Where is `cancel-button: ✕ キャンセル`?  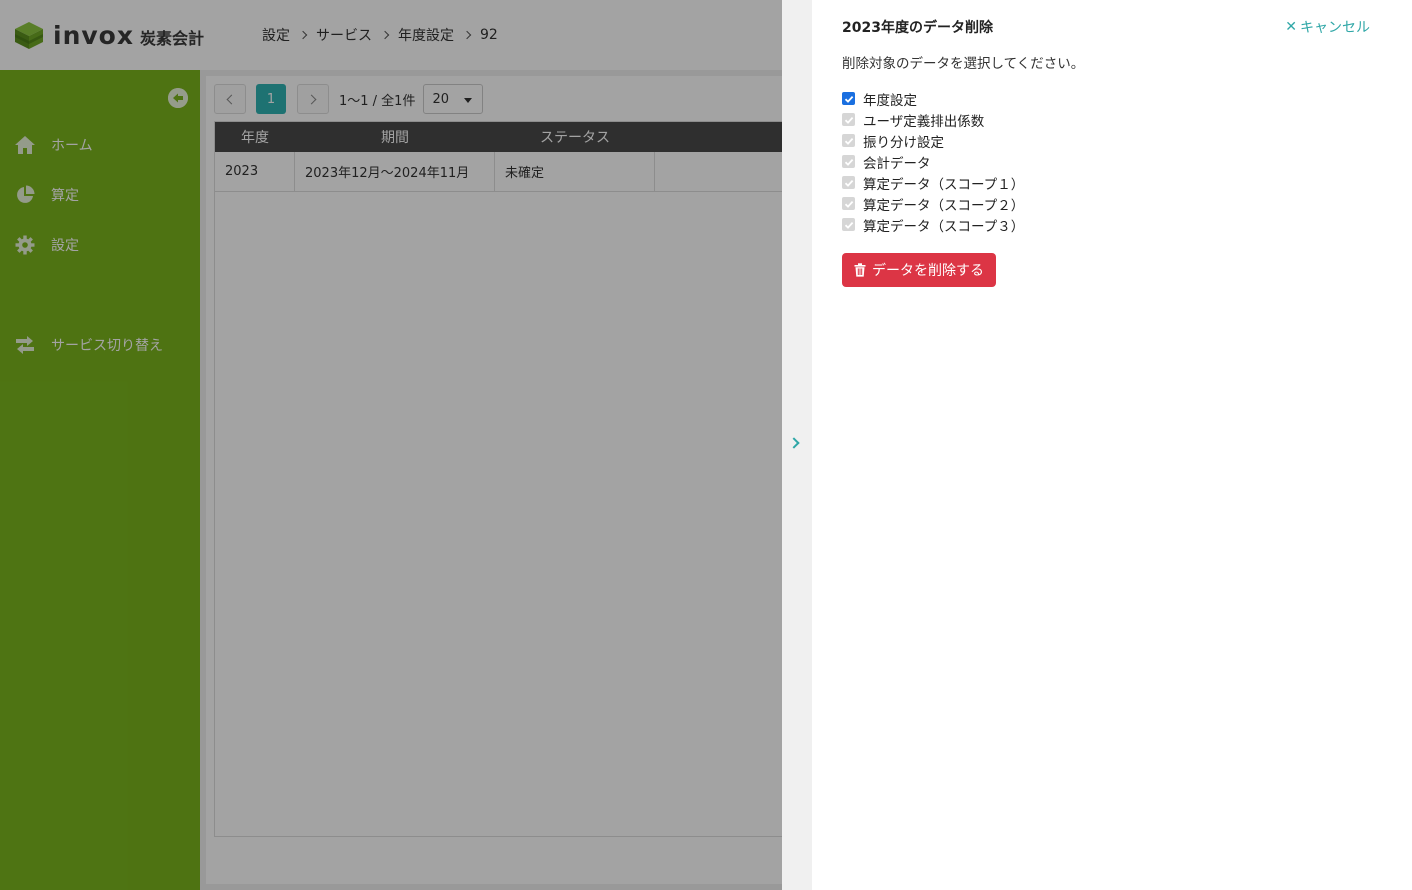
cancel-button: ✕ キャンセル is located at coordinates (1327, 27).